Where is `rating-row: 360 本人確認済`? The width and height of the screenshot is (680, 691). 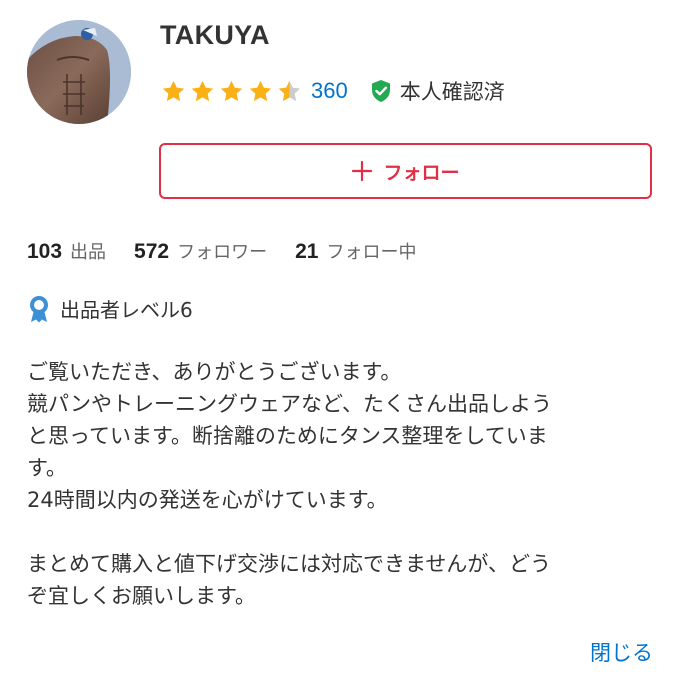
rating-row: 360 本人確認済 is located at coordinates (332, 91).